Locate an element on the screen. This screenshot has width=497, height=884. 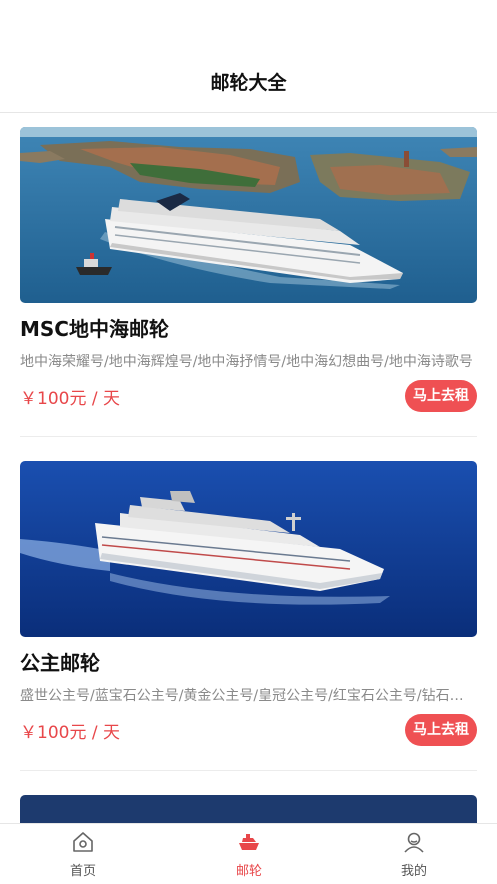
cruise-image-partial is located at coordinates (248, 809).